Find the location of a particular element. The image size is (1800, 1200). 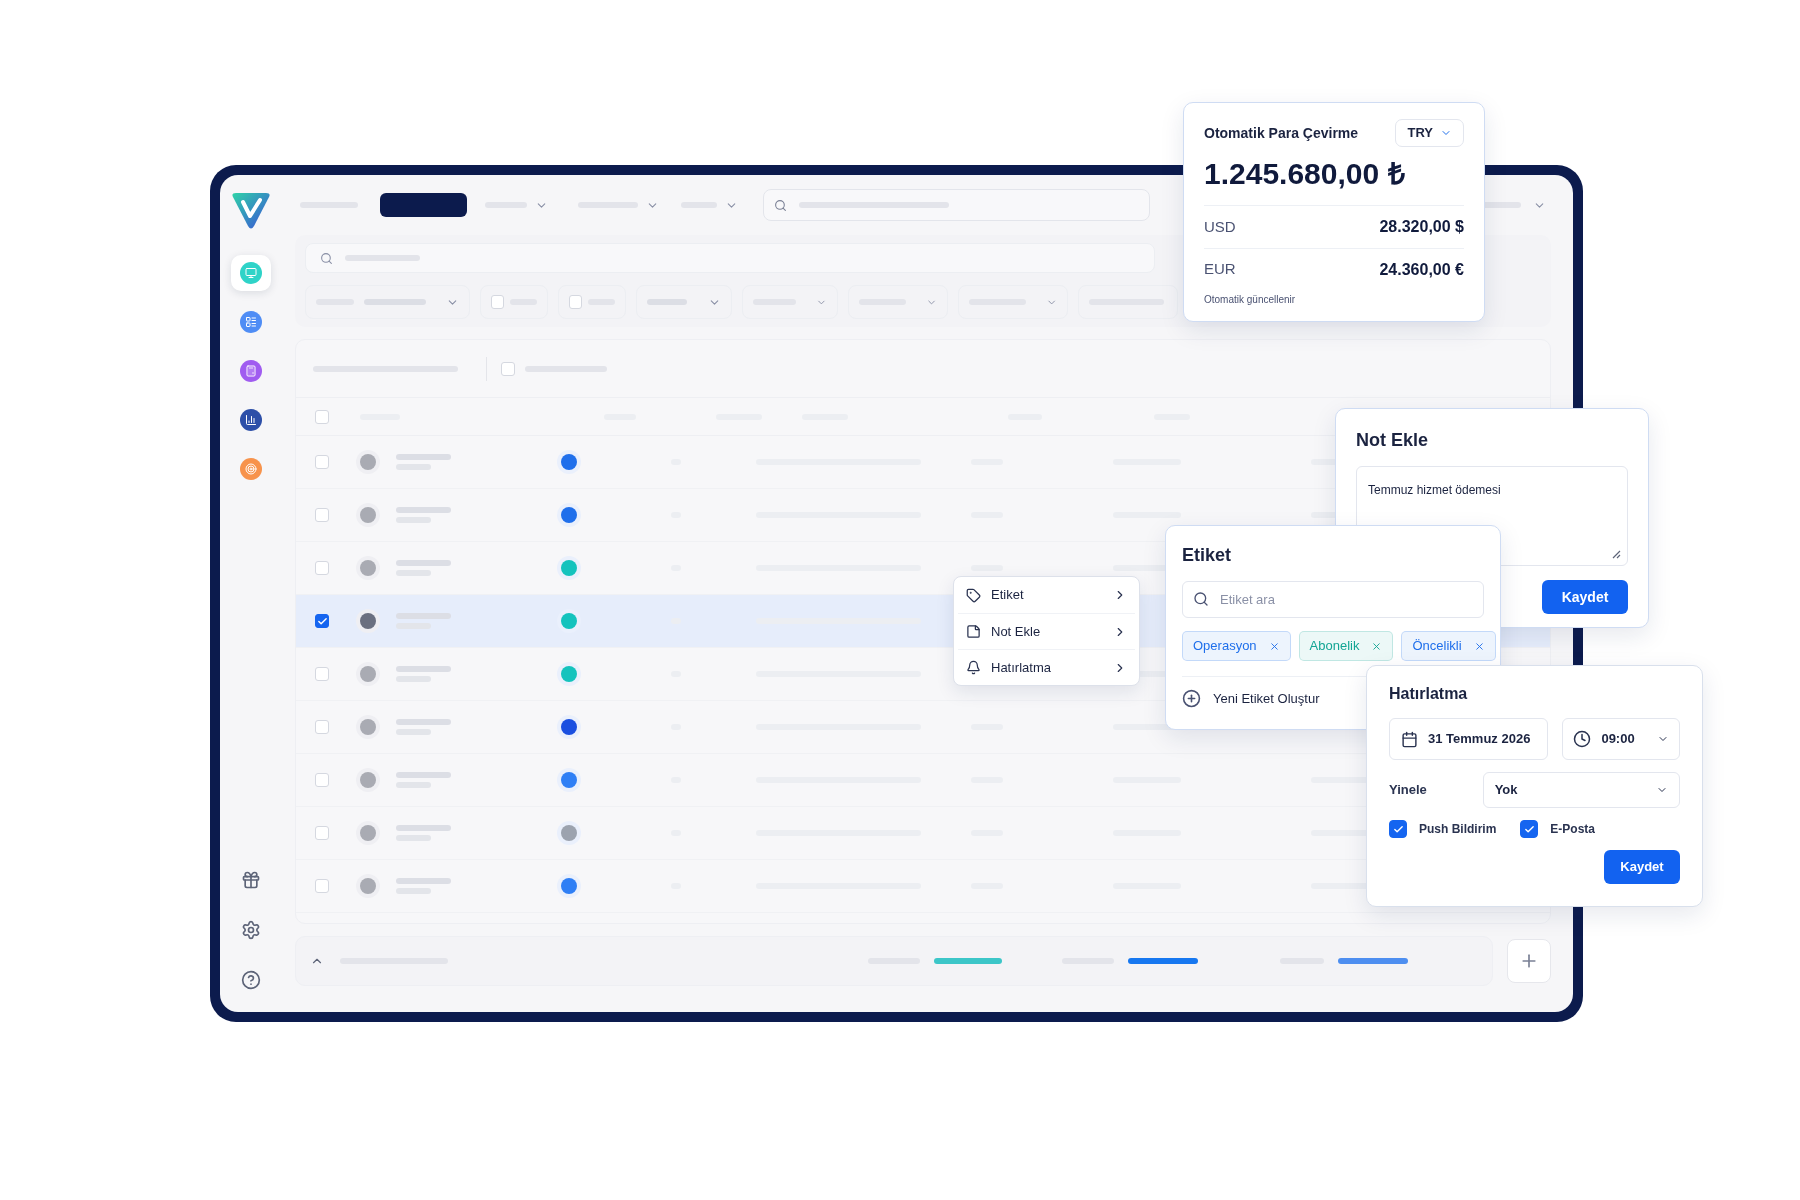

tag-icon is located at coordinates (973, 595).